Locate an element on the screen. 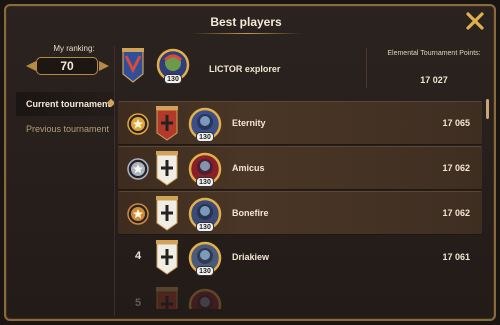 The width and height of the screenshot is (500, 325). nav-item-label: Current tournament is located at coordinates (68, 104).